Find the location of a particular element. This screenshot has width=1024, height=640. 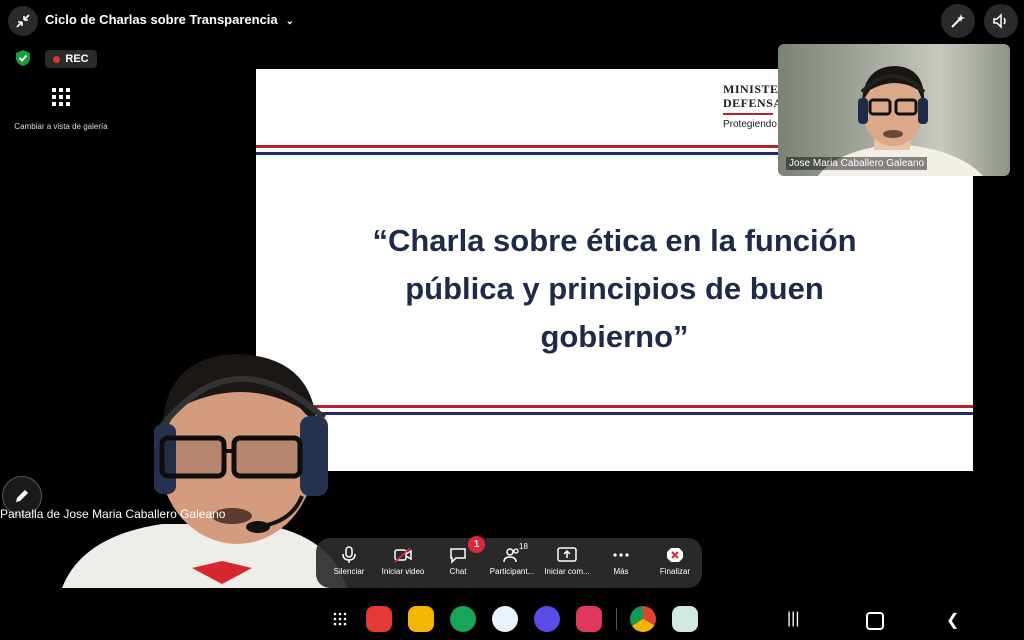

ministry-logo-line2: DEFENSA is located at coordinates (753, 103).